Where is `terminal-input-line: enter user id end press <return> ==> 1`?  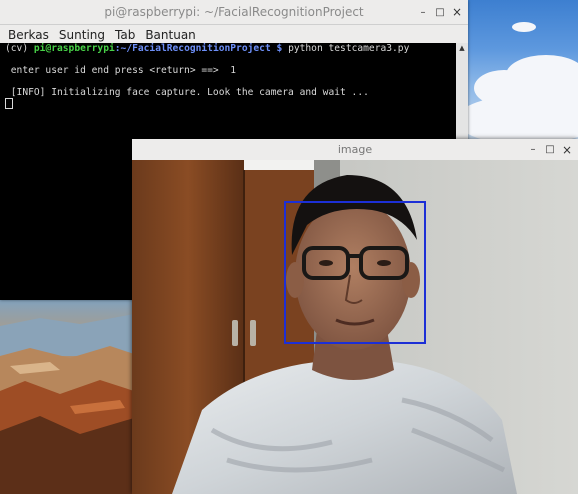 terminal-input-line: enter user id end press <return> ==> 1 is located at coordinates (121, 70).